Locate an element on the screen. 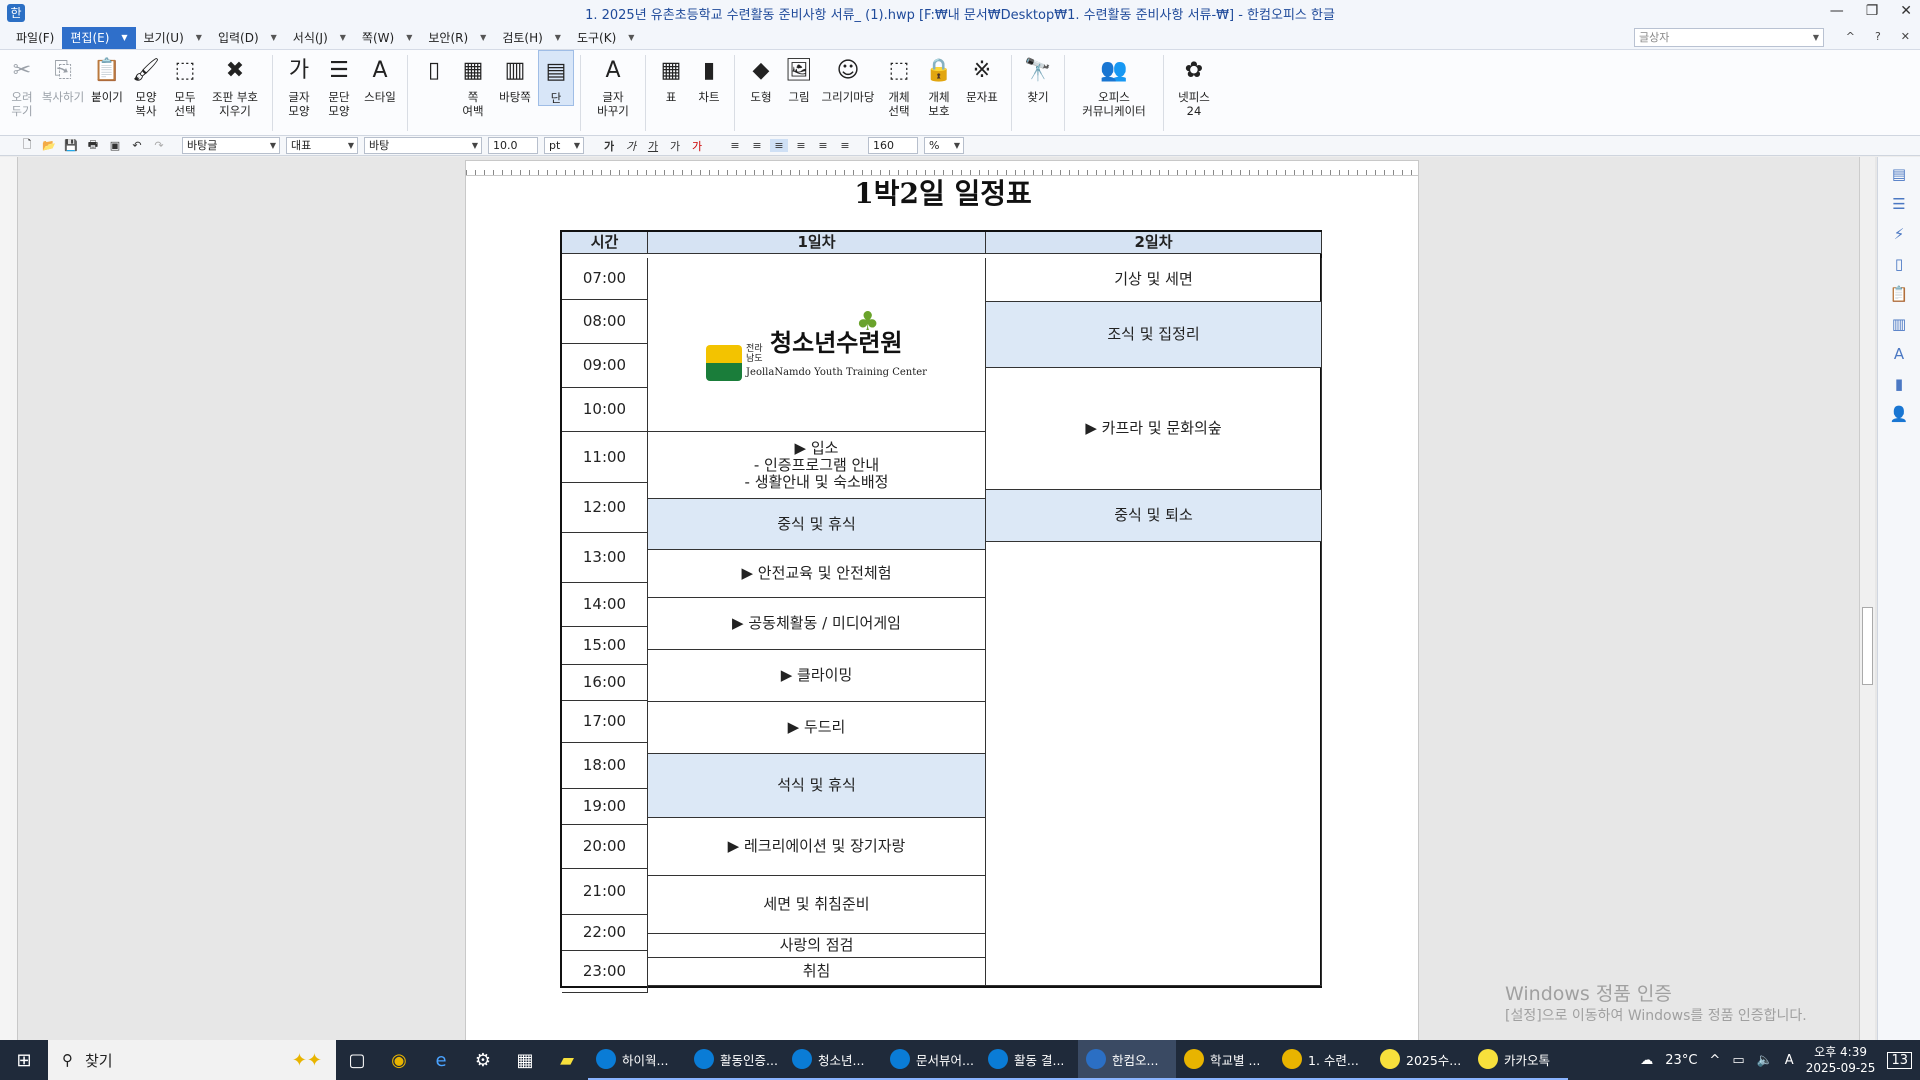 This screenshot has width=1920, height=1080. menu-edit: 편집(E) ▼ is located at coordinates (99, 37).